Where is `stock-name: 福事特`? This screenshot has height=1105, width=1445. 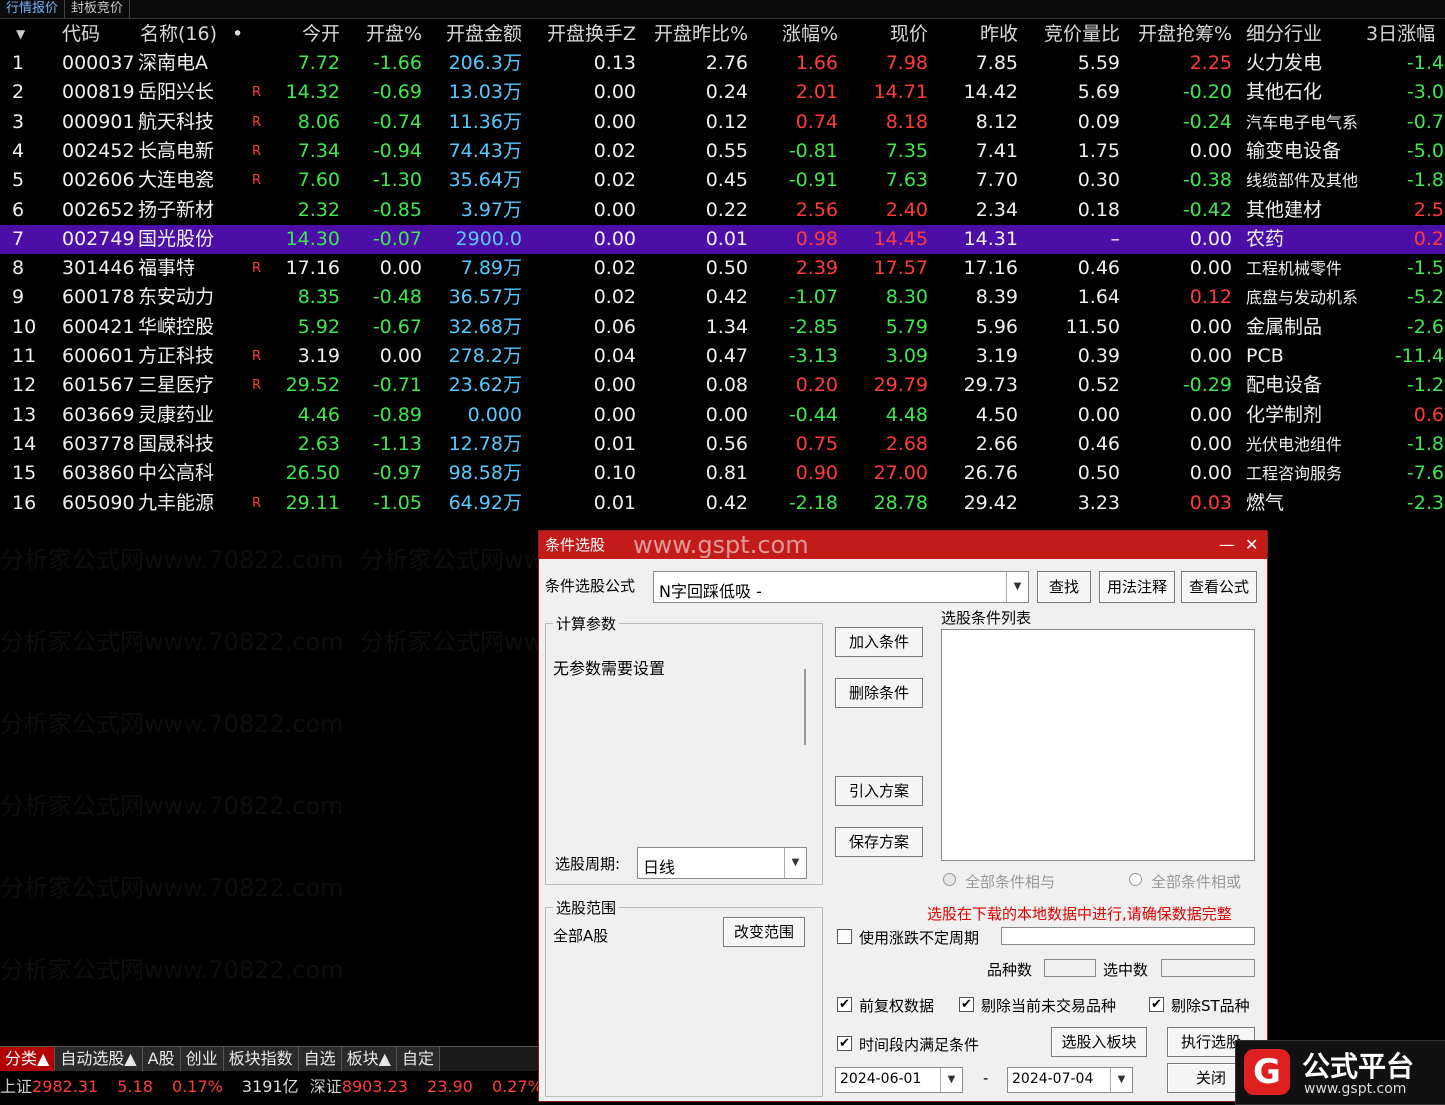
stock-name: 福事特 is located at coordinates (167, 268).